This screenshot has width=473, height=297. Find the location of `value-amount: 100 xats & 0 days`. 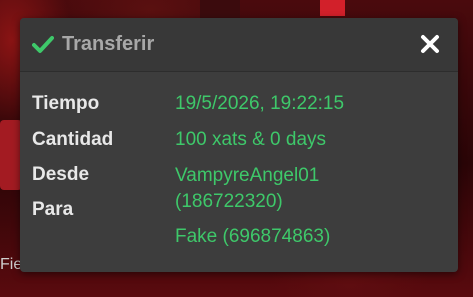

value-amount: 100 xats & 0 days is located at coordinates (251, 139).